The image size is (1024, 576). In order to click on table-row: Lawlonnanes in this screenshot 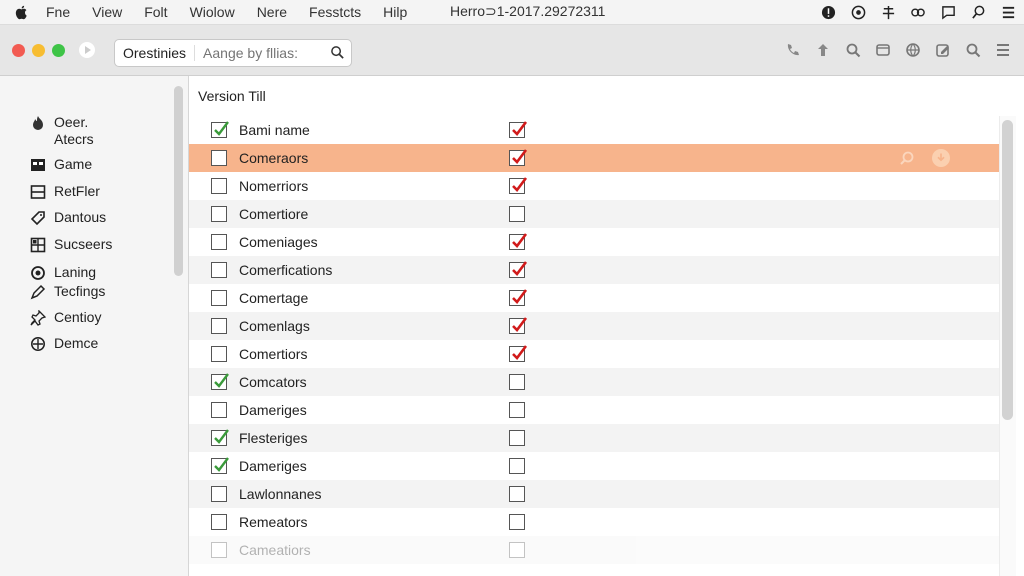, I will do `click(594, 494)`.